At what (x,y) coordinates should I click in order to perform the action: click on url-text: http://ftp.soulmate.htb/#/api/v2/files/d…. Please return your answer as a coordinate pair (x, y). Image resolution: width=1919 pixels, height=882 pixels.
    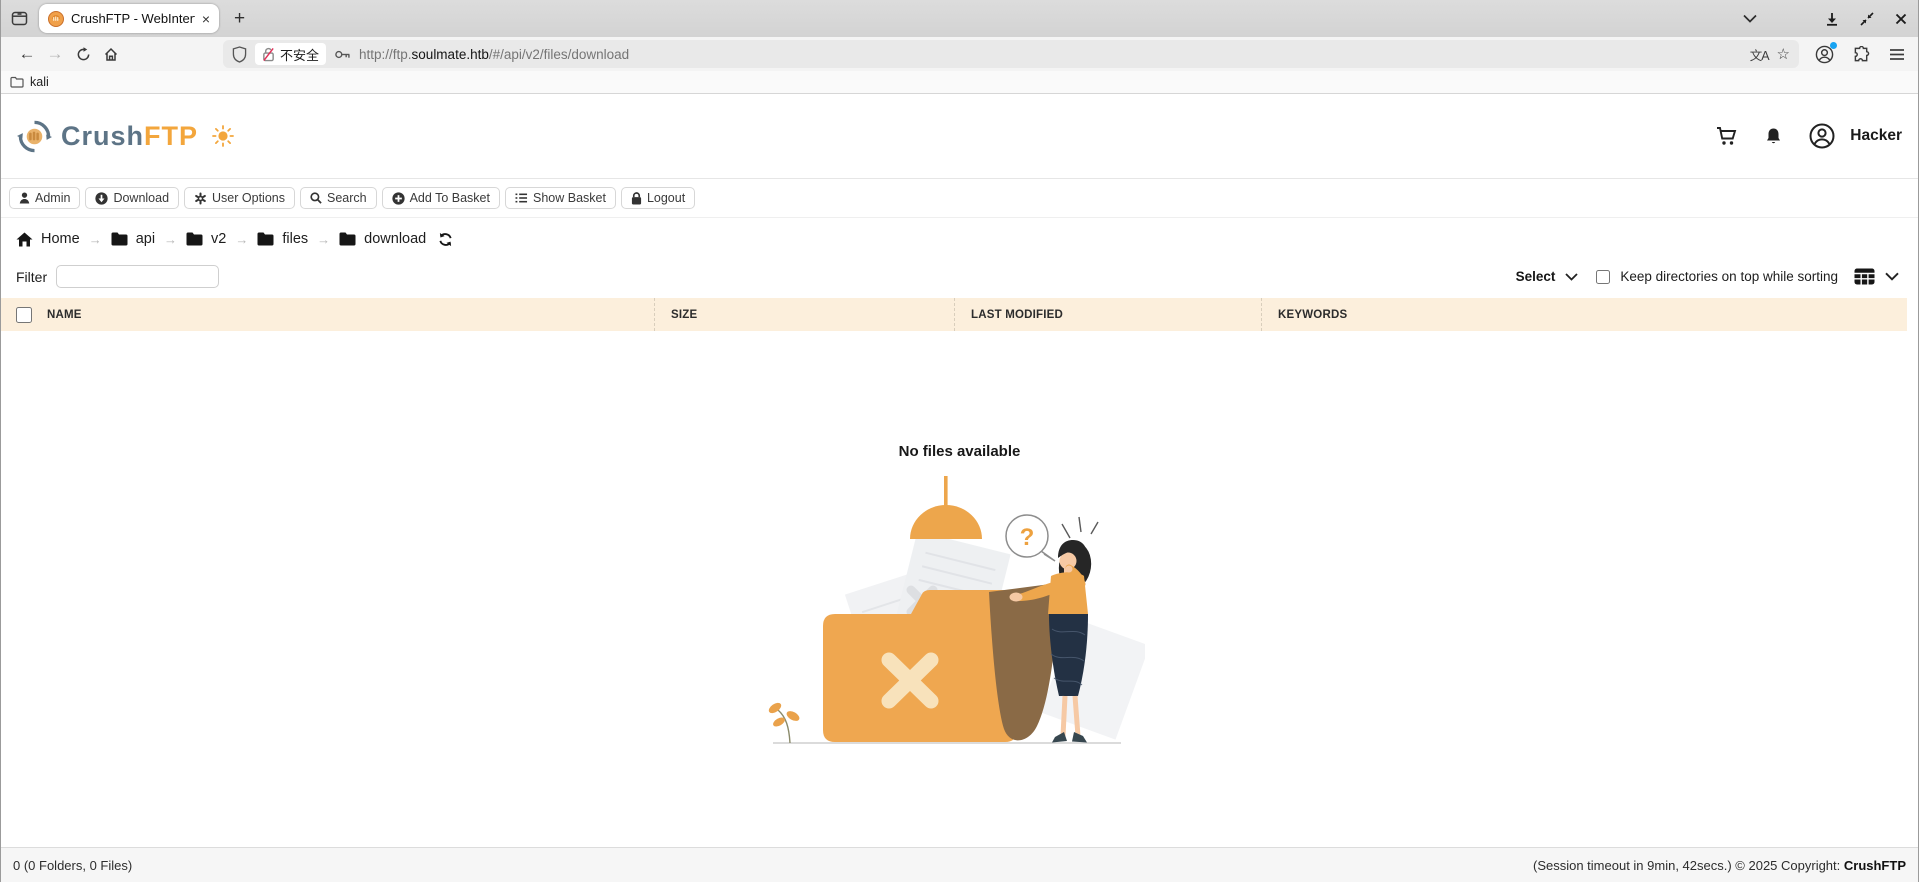
    Looking at the image, I should click on (1050, 54).